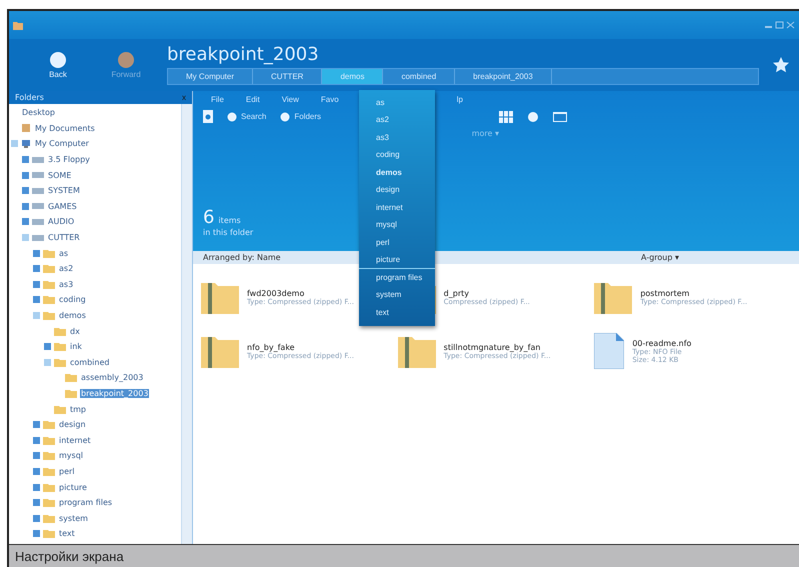 Image resolution: width=799 pixels, height=567 pixels. I want to click on window-title: breakpoint_2003, so click(243, 55).